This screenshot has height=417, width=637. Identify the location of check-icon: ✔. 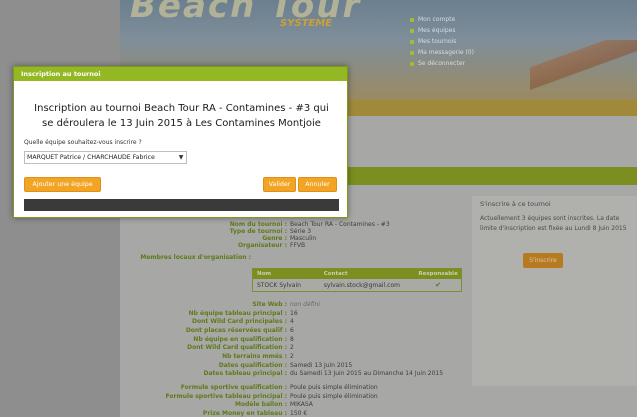
(438, 285).